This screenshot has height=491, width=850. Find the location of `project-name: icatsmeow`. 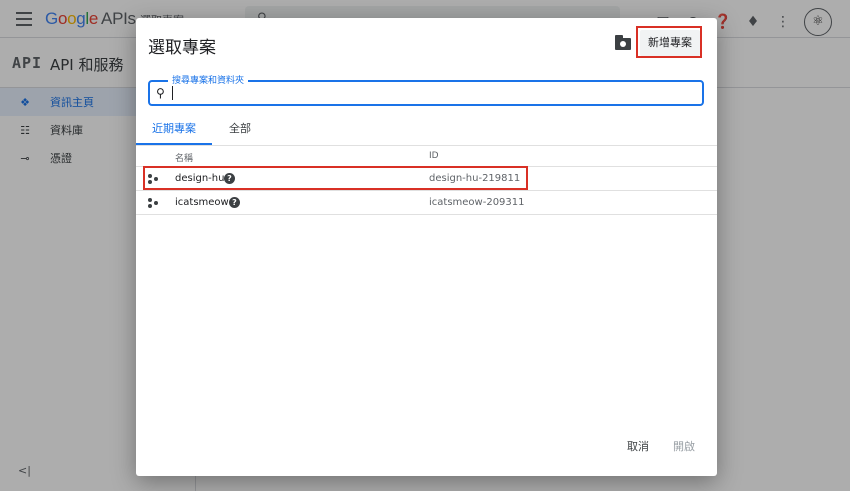

project-name: icatsmeow is located at coordinates (202, 202).